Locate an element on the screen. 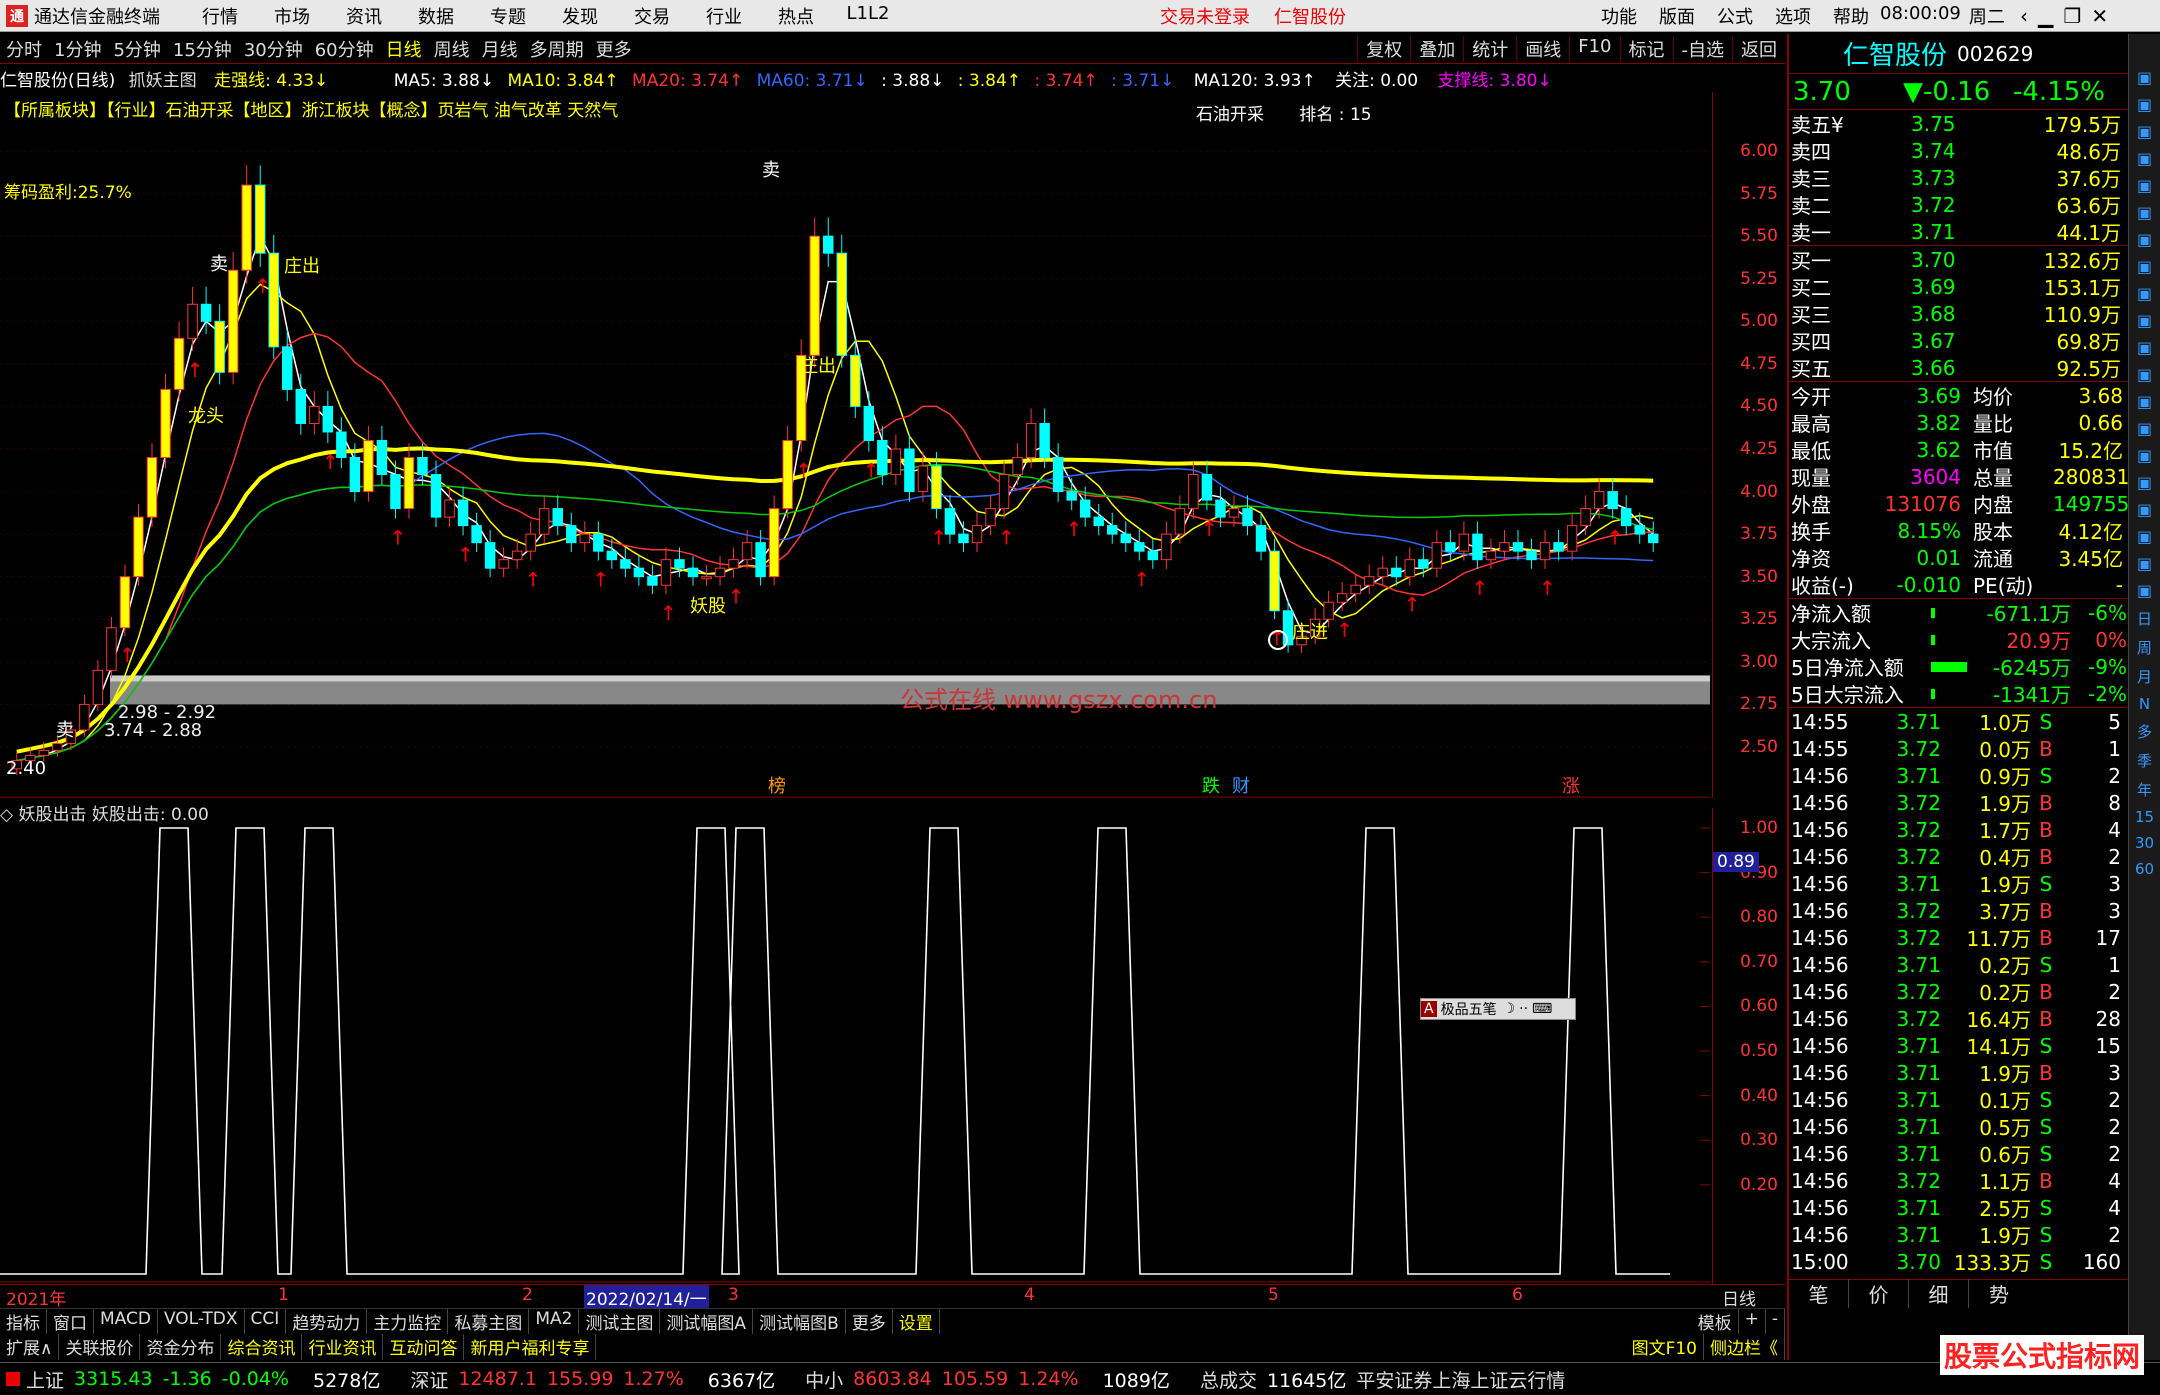 Image resolution: width=2160 pixels, height=1395 pixels. pen-icon: ▣ is located at coordinates (2144, 509).